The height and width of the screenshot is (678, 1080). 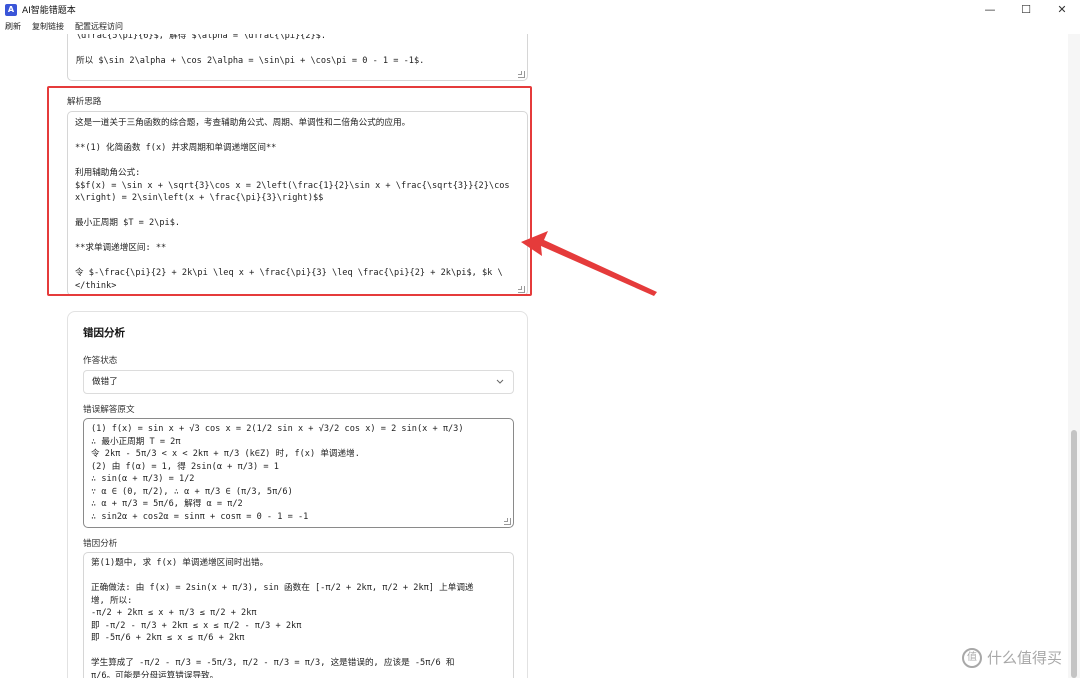 What do you see at coordinates (168, 638) in the screenshot?
I see `cause-line: 即 -5π/6 + 2kπ ≤ x ≤ π/6 + 2kπ` at bounding box center [168, 638].